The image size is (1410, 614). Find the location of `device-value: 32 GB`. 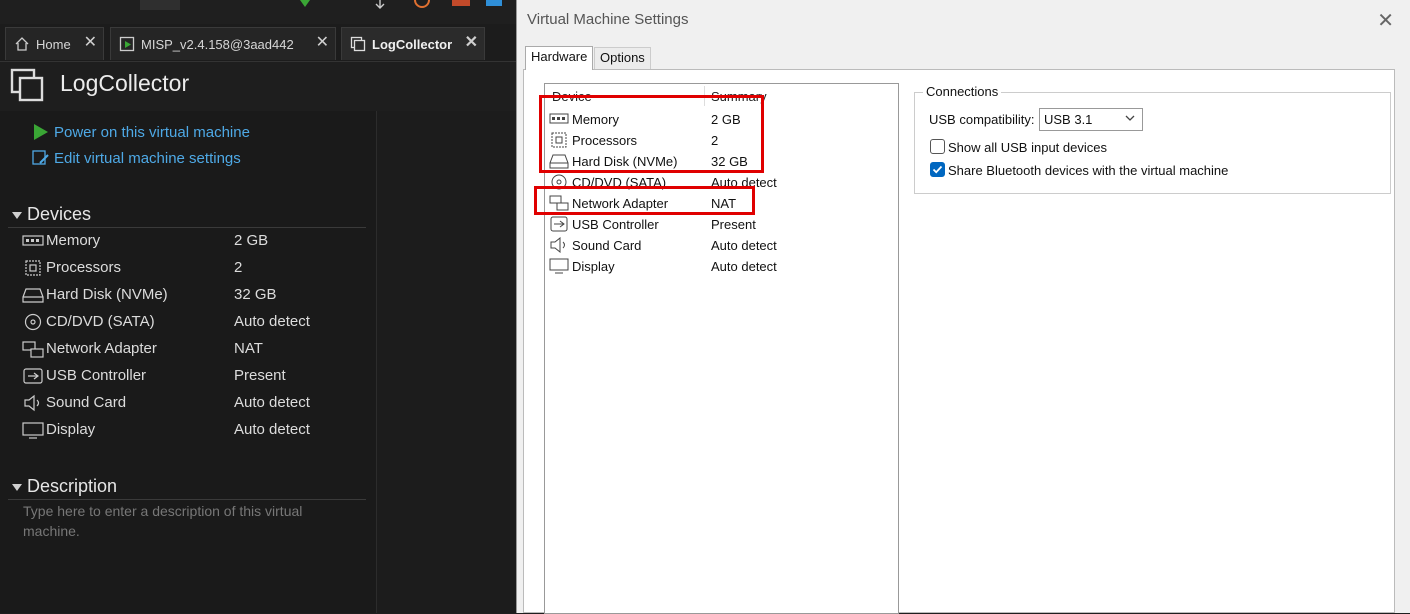

device-value: 32 GB is located at coordinates (255, 294).